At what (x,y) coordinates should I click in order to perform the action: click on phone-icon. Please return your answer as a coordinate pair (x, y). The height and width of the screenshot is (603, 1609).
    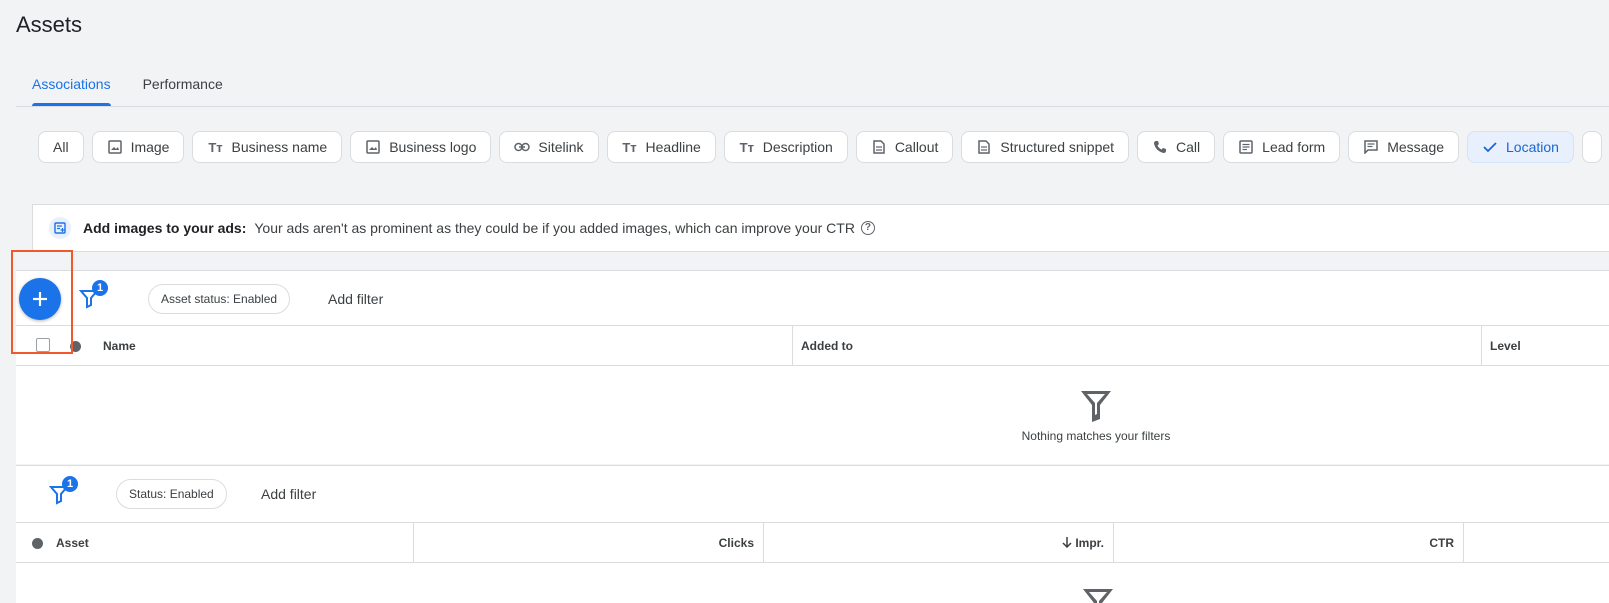
    Looking at the image, I should click on (1160, 147).